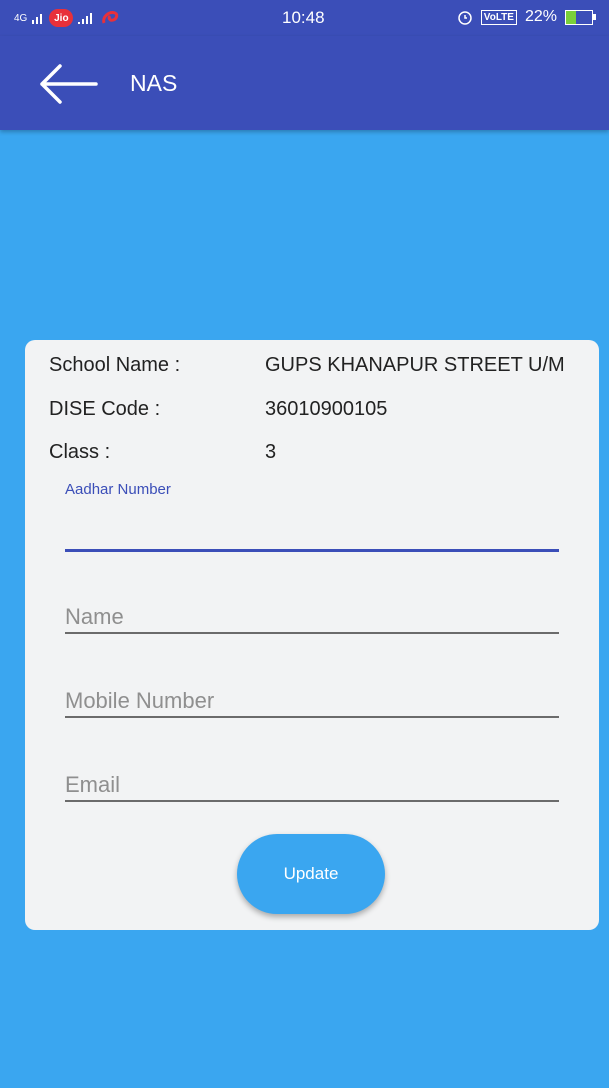  What do you see at coordinates (312, 617) in the screenshot?
I see `name-input` at bounding box center [312, 617].